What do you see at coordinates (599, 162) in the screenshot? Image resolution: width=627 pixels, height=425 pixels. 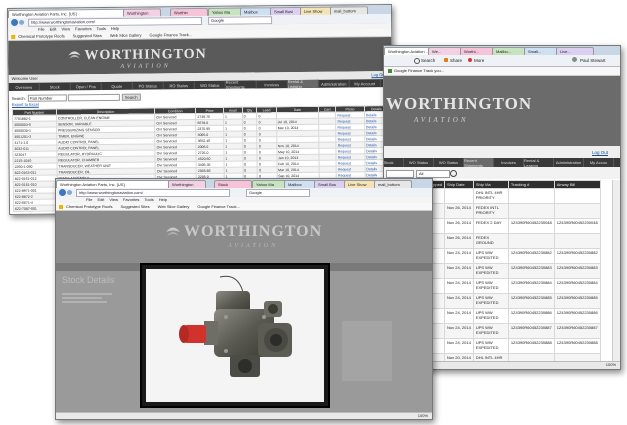 I see `nav-item-7: My Accou` at bounding box center [599, 162].